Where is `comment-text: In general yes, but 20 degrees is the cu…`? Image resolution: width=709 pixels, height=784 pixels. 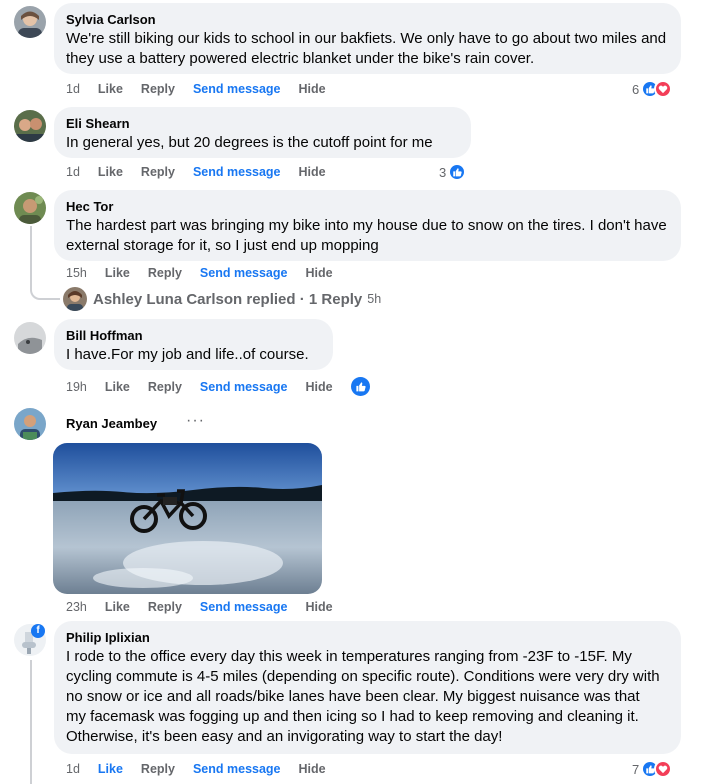 comment-text: In general yes, but 20 degrees is the cu… is located at coordinates (249, 142).